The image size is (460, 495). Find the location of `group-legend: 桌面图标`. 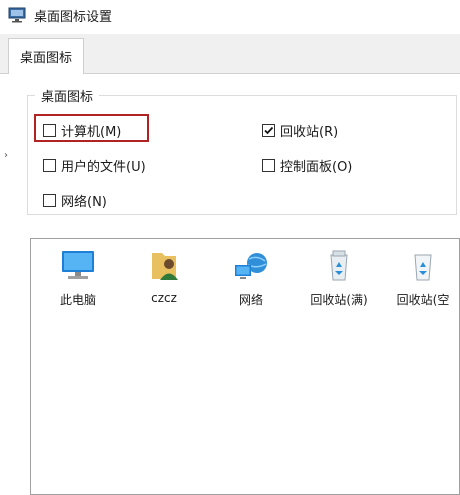

group-legend: 桌面图标 is located at coordinates (67, 95).